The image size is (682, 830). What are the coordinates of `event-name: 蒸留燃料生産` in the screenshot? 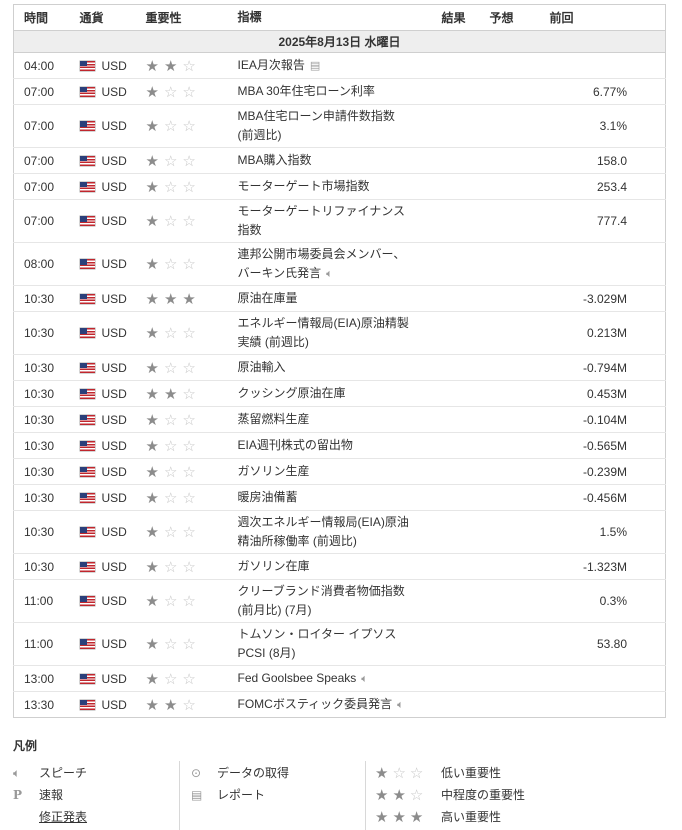 It's located at (328, 419).